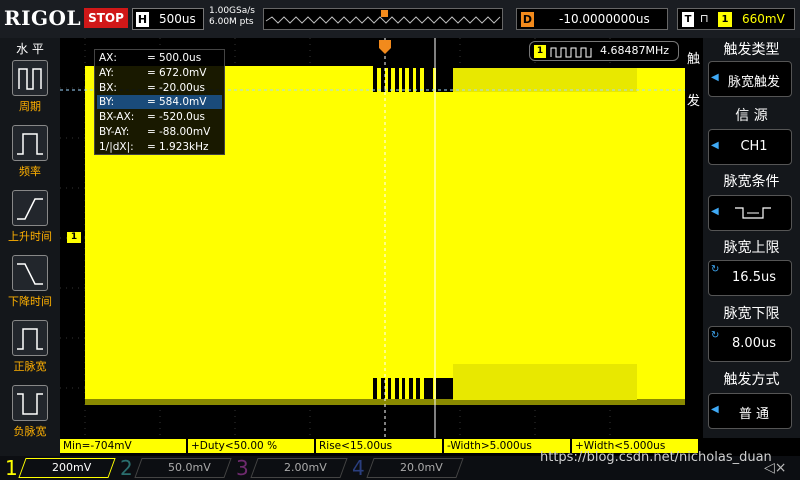 The height and width of the screenshot is (480, 800). Describe the element at coordinates (527, 19) in the screenshot. I see `delay-key: D` at that location.